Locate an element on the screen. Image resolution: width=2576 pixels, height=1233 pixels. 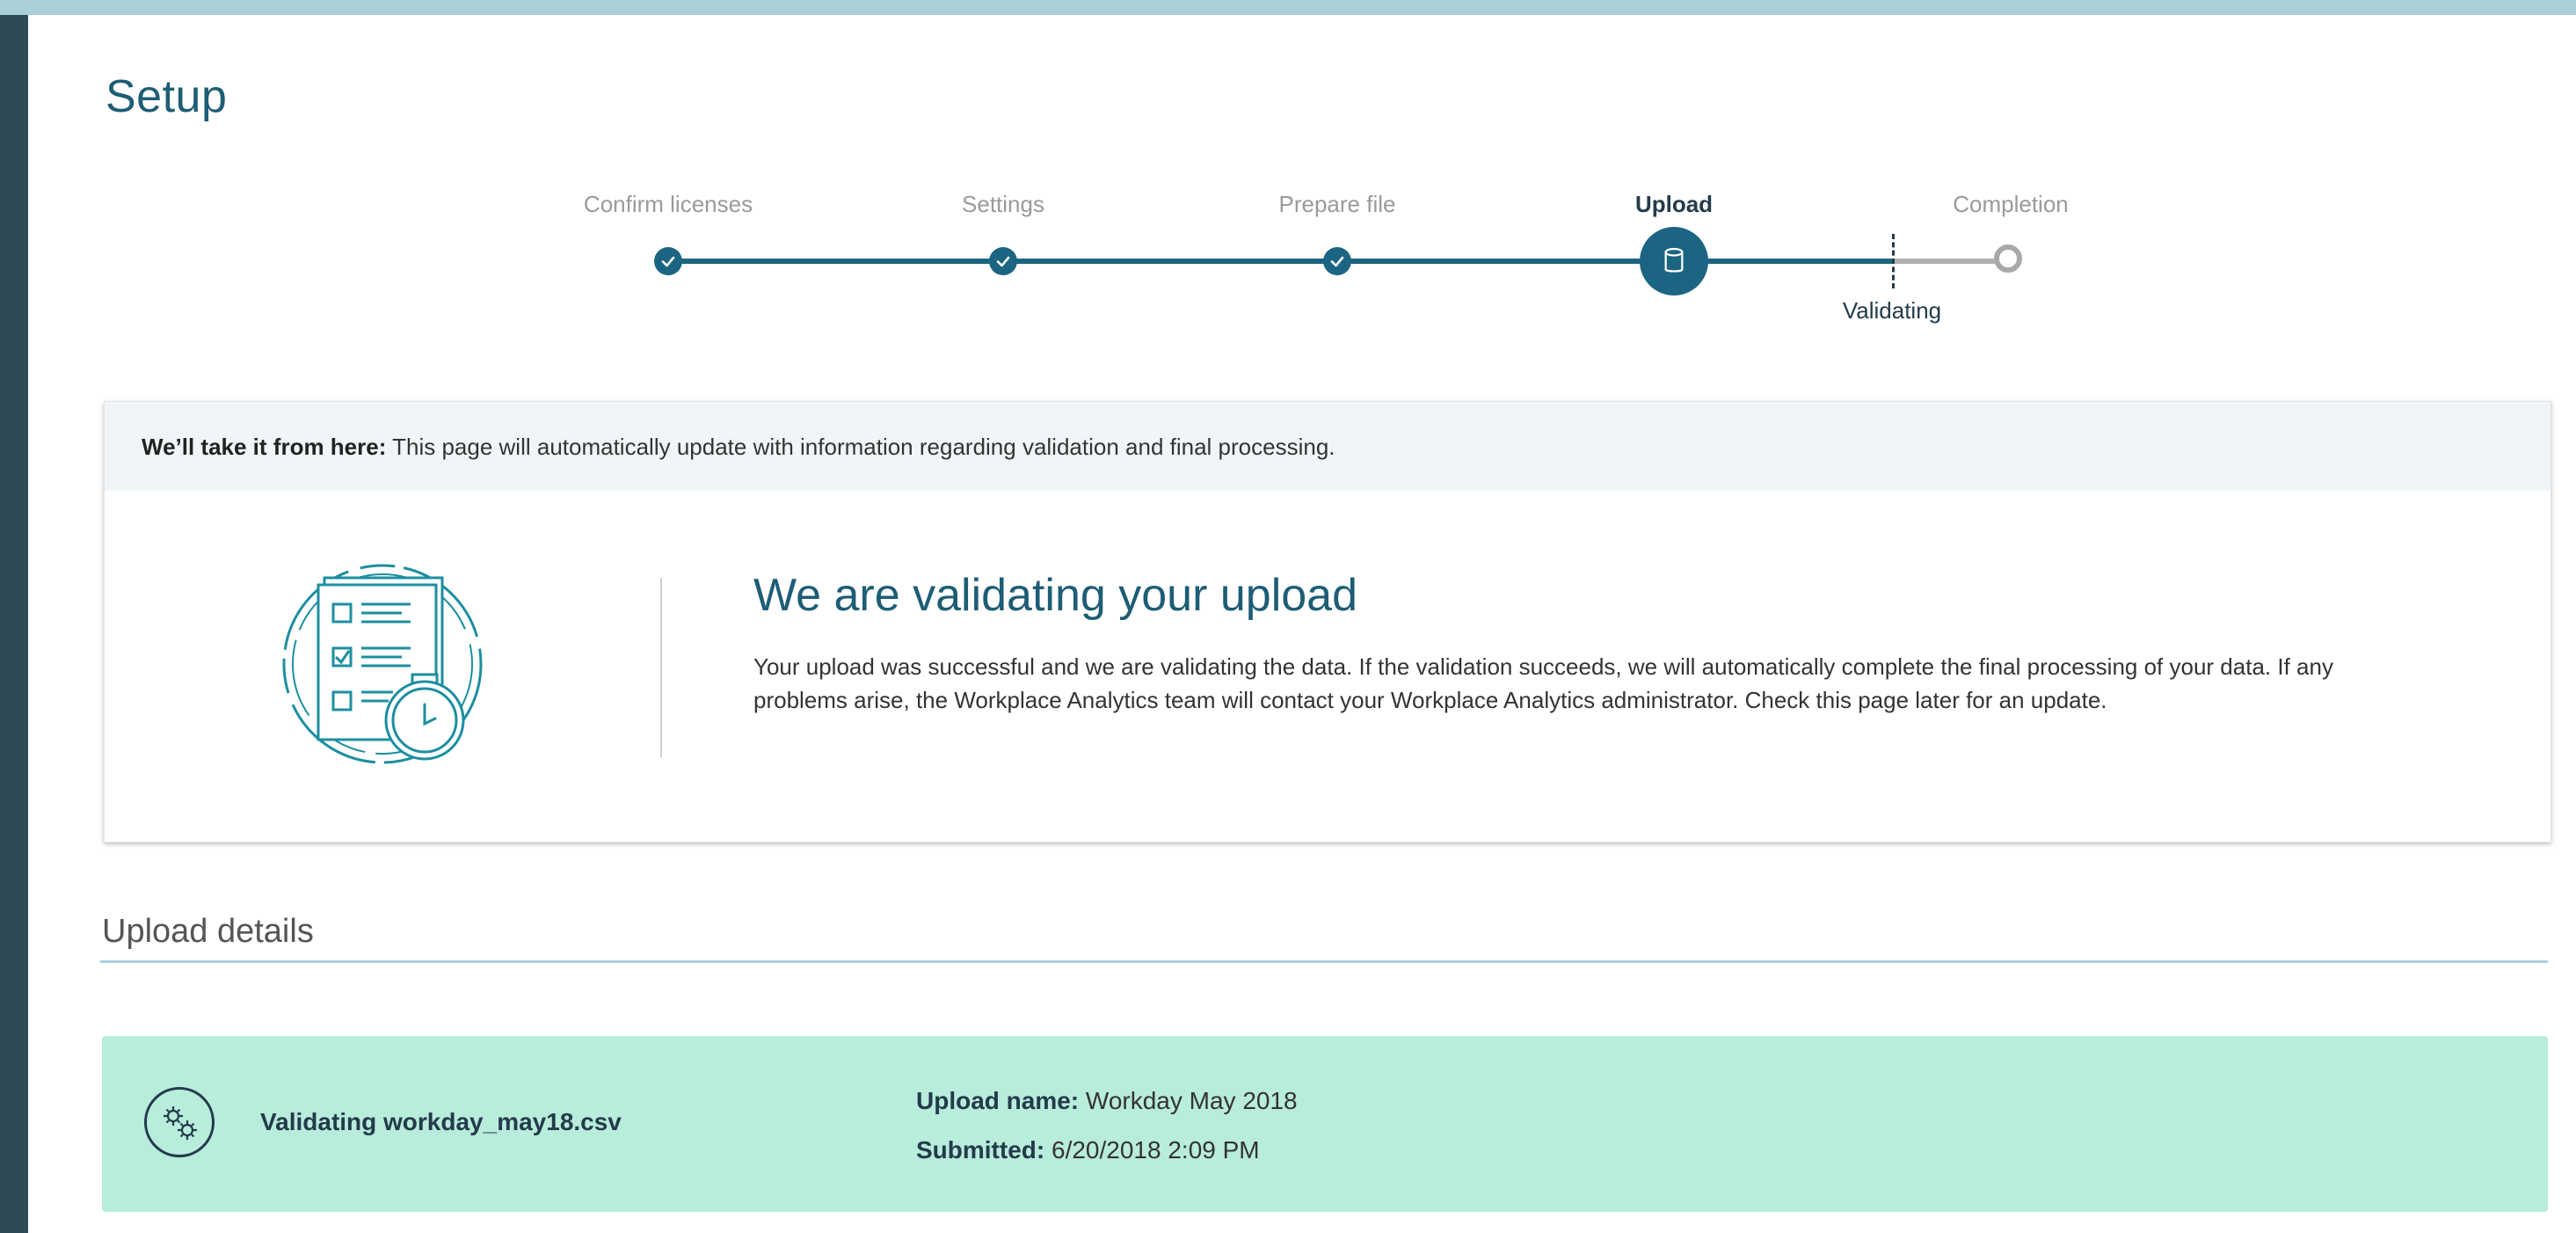
section-divider is located at coordinates (1324, 961).